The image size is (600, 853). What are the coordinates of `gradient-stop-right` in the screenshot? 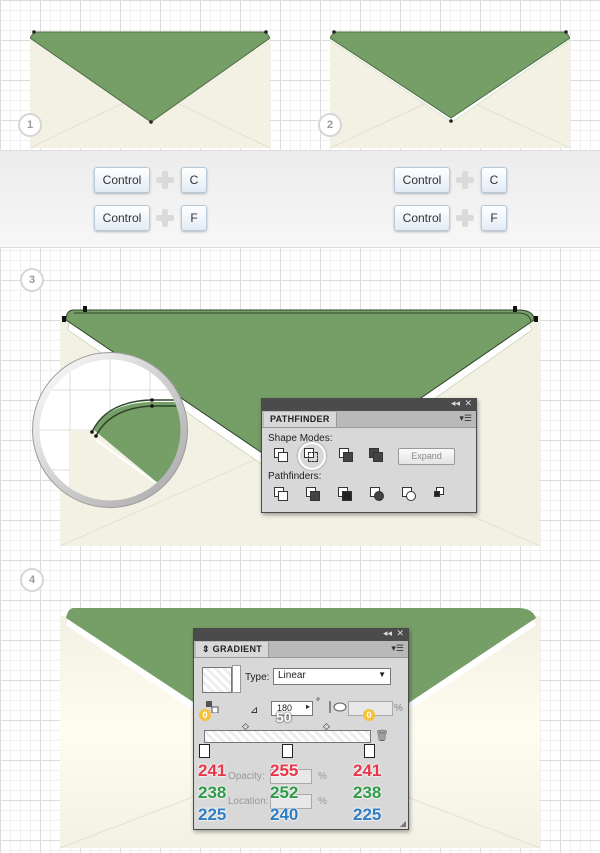 It's located at (369, 751).